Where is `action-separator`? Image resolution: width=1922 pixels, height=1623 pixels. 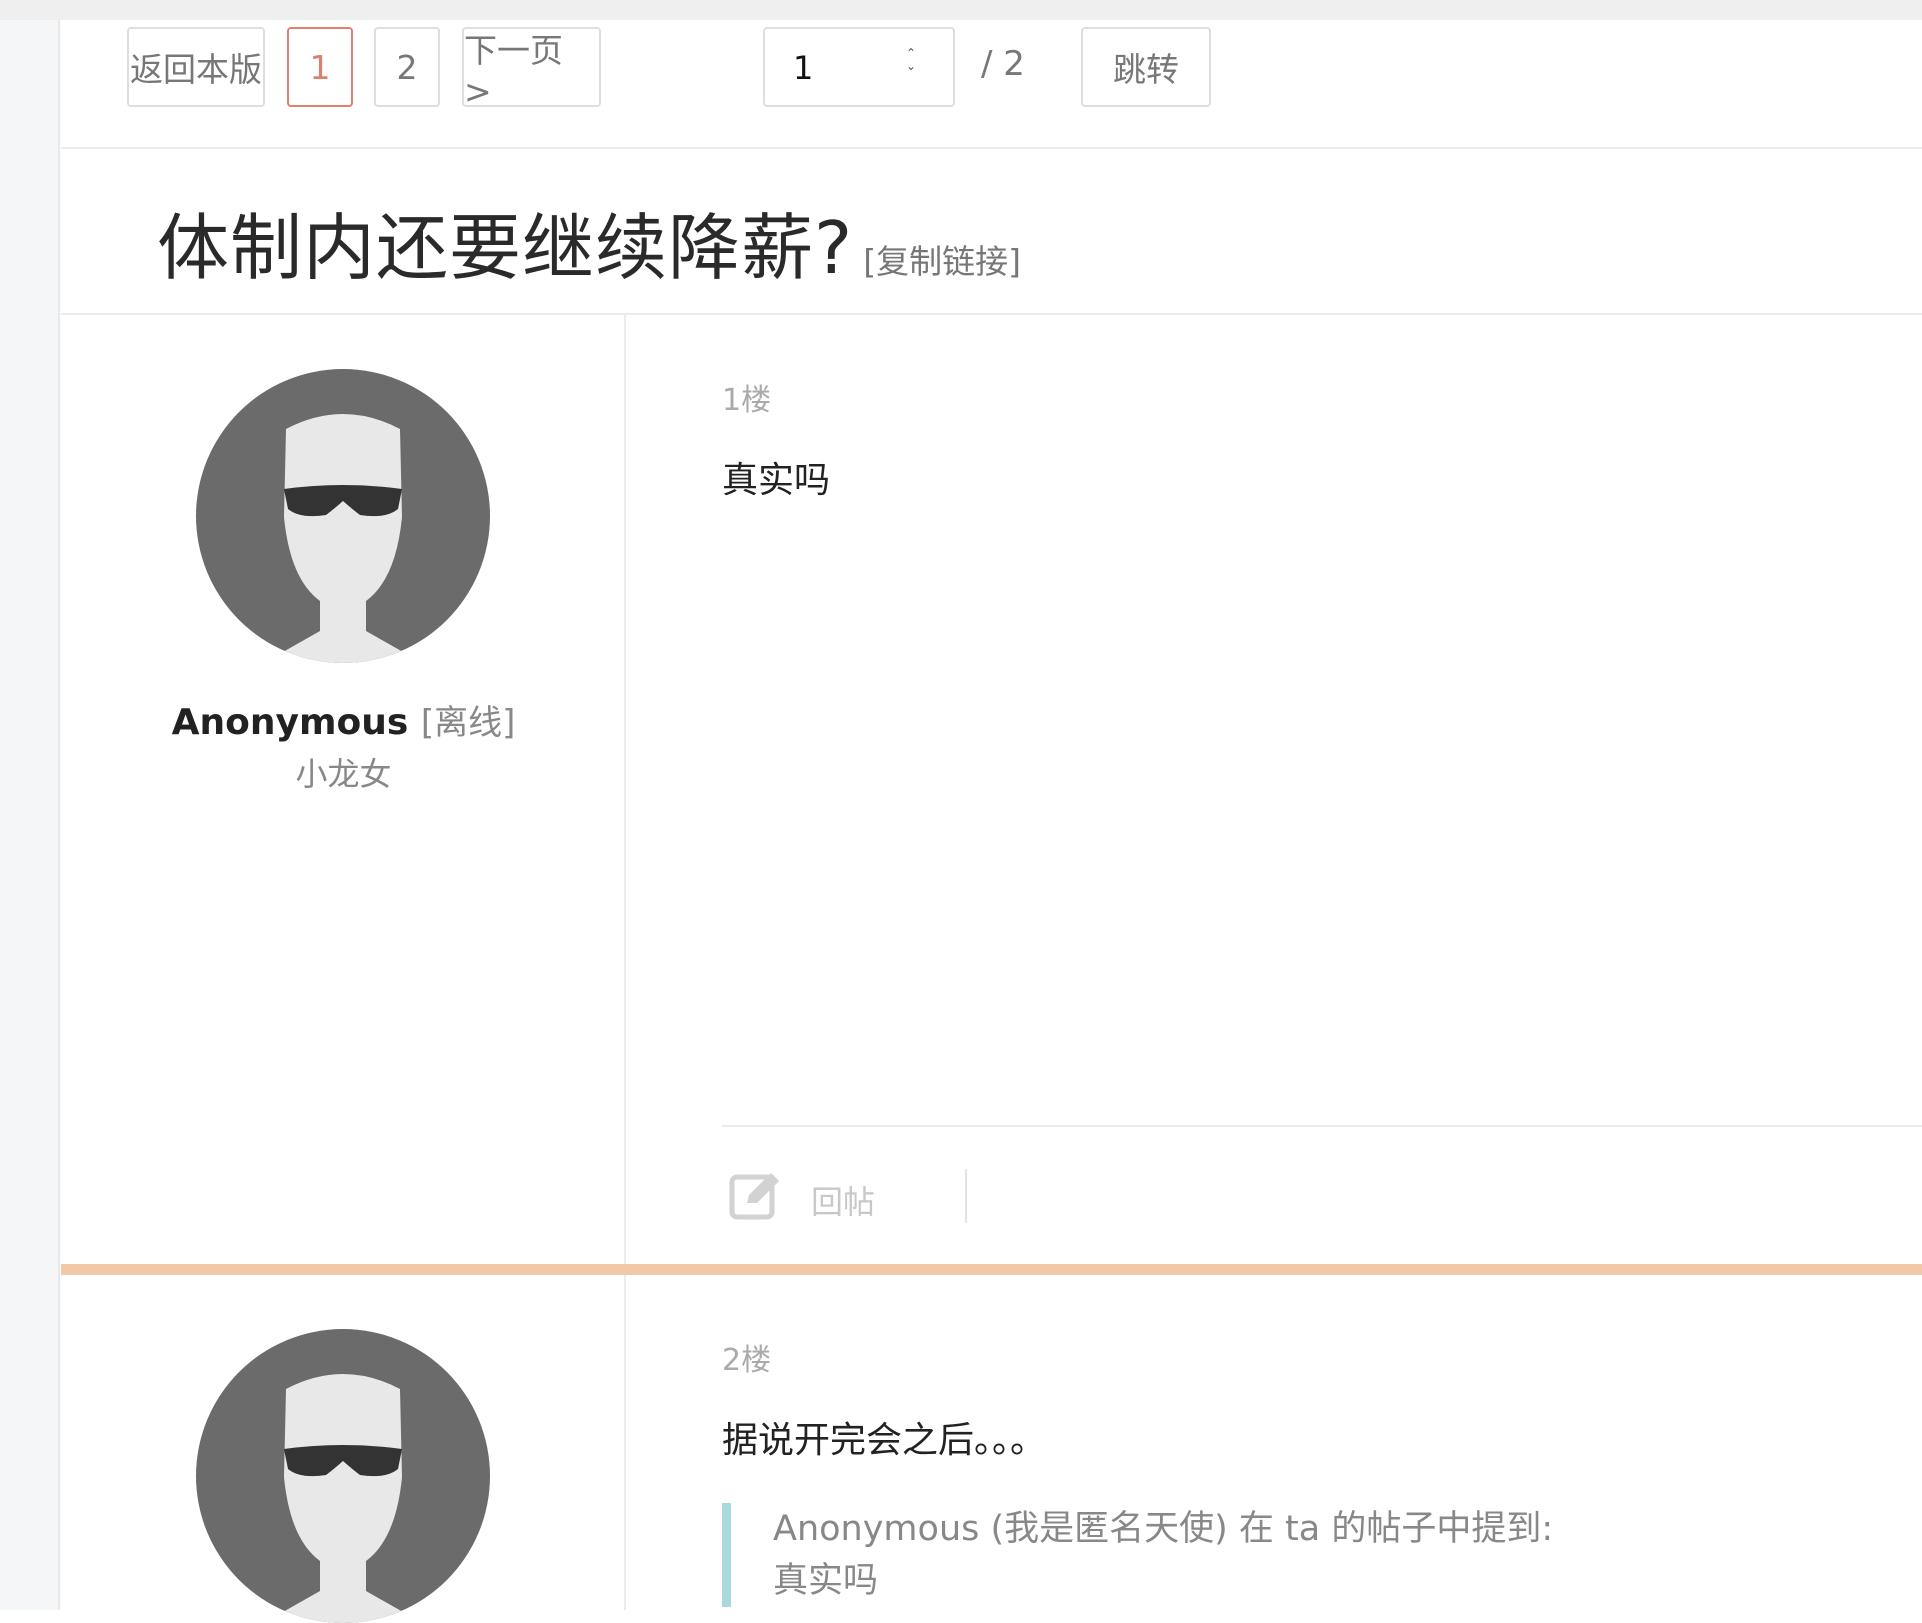 action-separator is located at coordinates (966, 1196).